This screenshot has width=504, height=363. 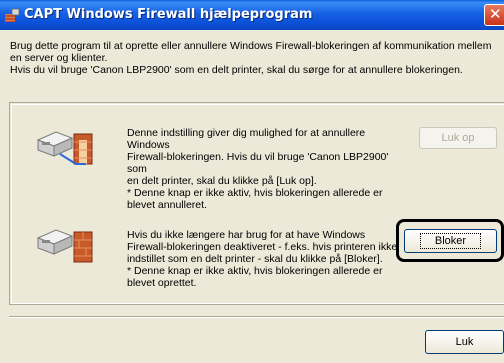 I want to click on footer-separator, so click(x=256, y=317).